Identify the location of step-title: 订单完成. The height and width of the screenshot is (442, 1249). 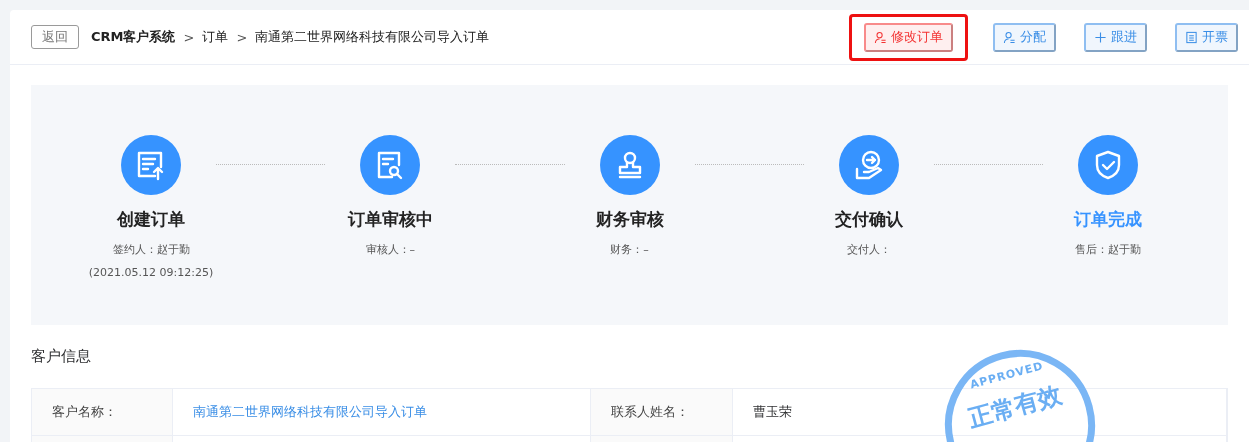
(1108, 219).